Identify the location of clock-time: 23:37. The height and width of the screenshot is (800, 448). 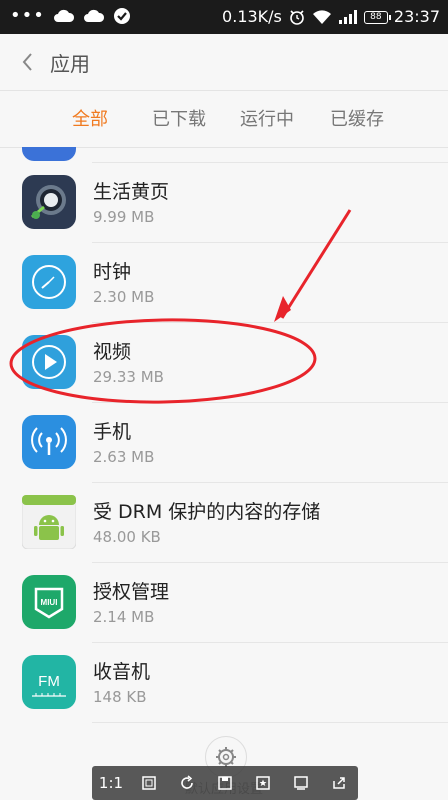
(416, 16).